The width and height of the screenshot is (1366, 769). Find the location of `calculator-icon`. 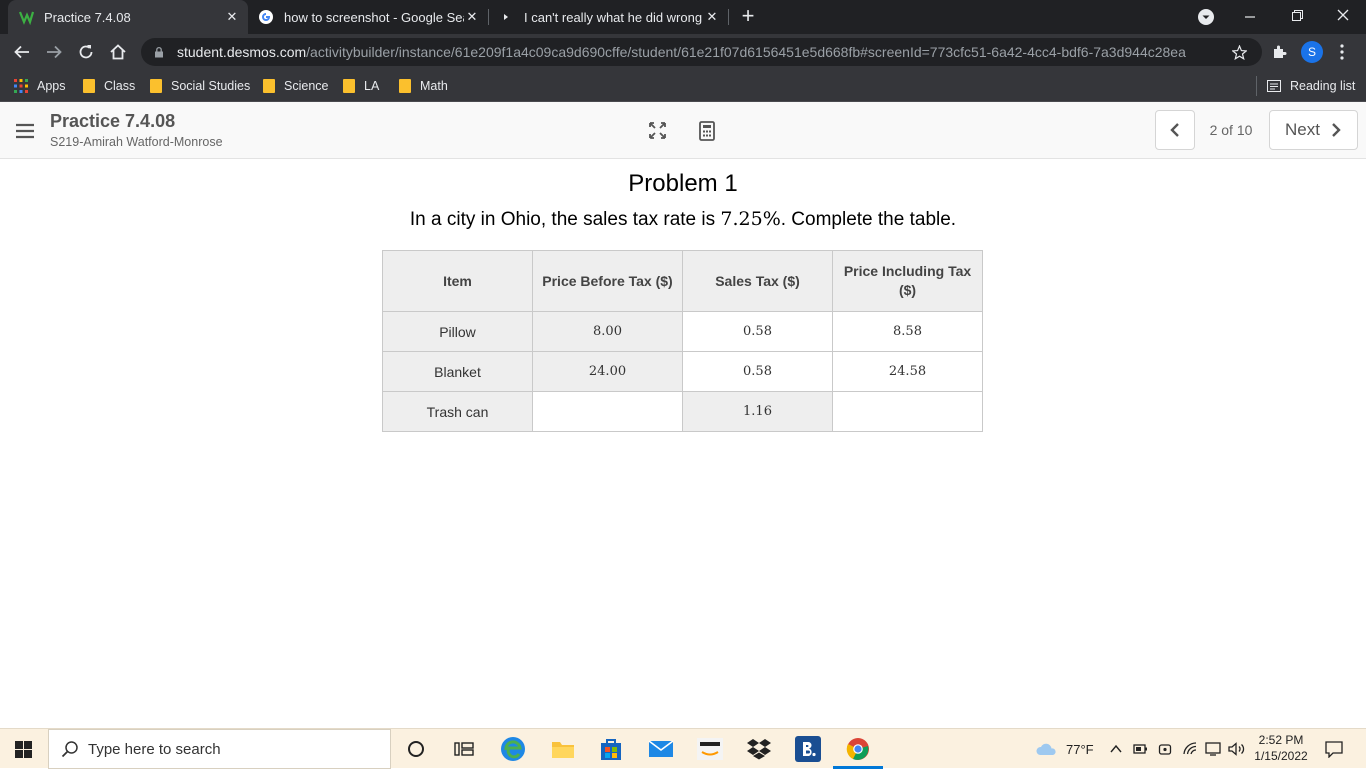

calculator-icon is located at coordinates (707, 131).